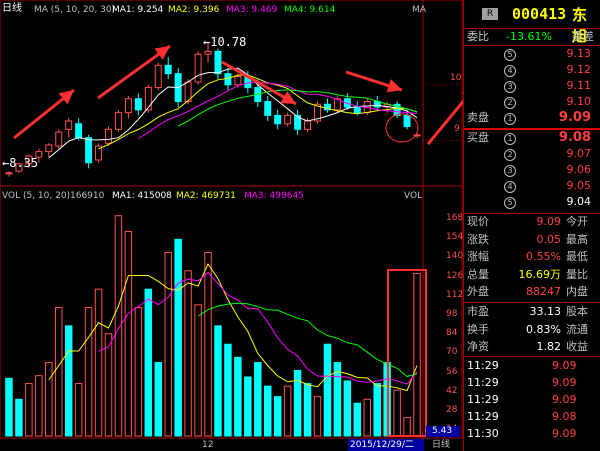  Describe the element at coordinates (577, 346) in the screenshot. I see `fundamental-label-2: 收益` at that location.